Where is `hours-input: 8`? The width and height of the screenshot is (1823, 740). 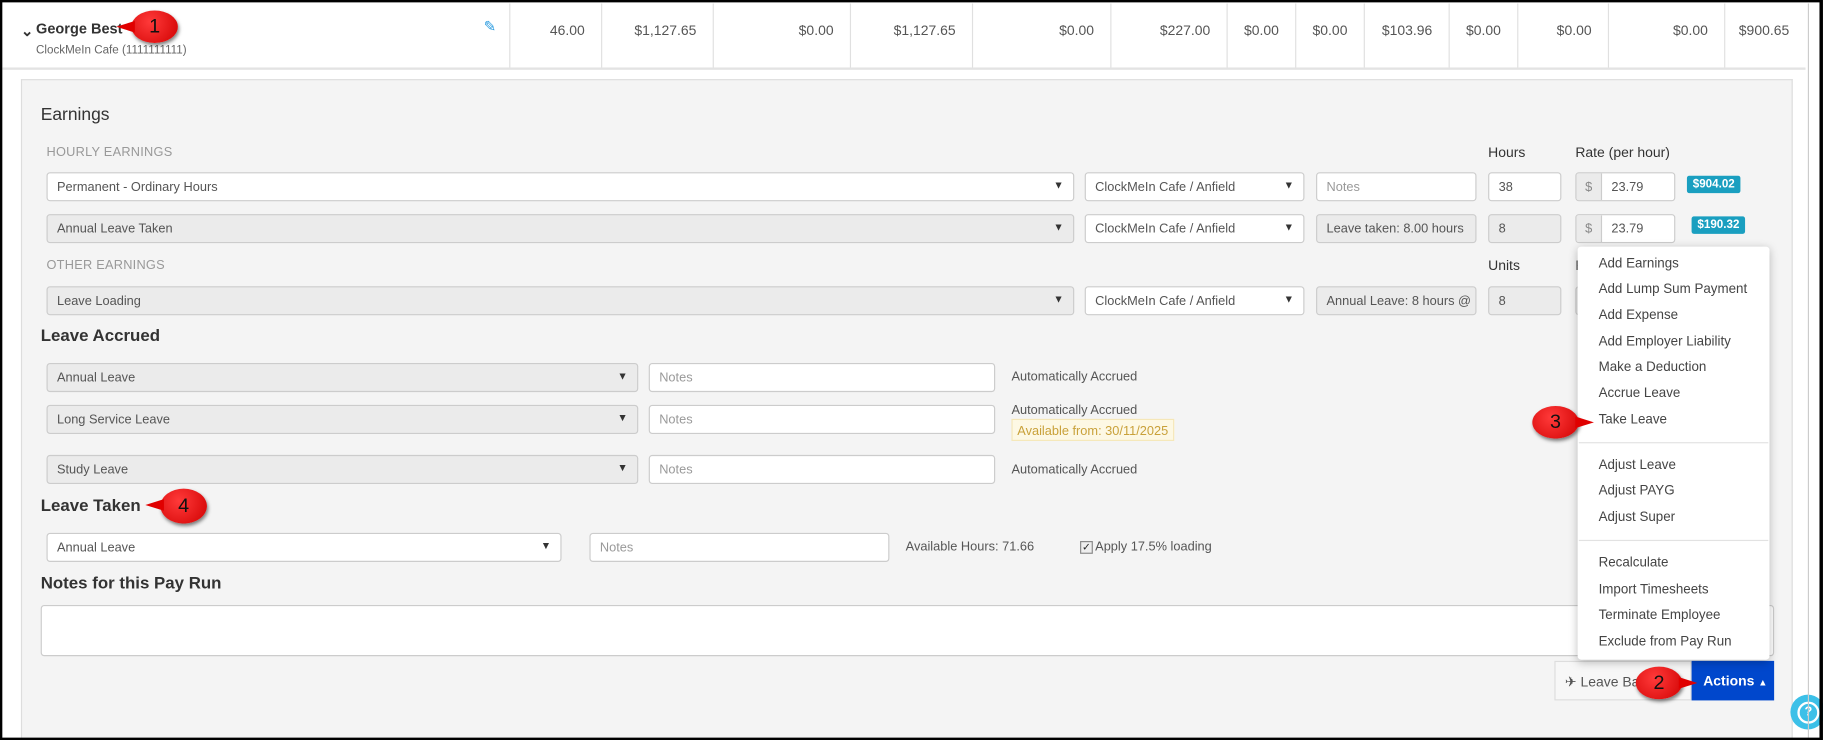 hours-input: 8 is located at coordinates (1525, 229).